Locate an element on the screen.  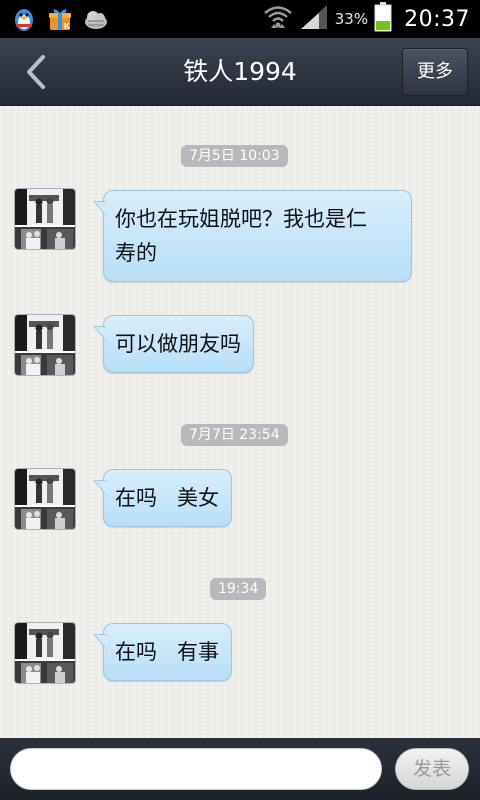
chevron-left-icon is located at coordinates (36, 72).